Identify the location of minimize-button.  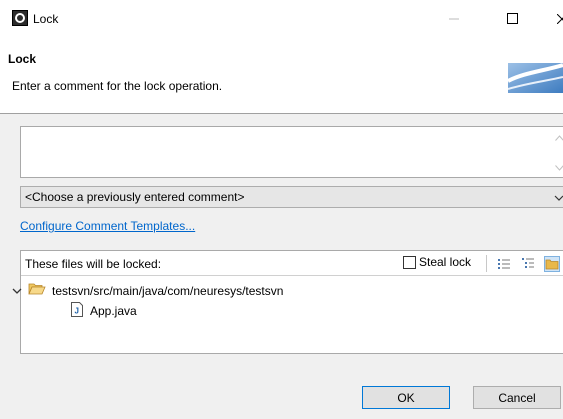
(454, 20).